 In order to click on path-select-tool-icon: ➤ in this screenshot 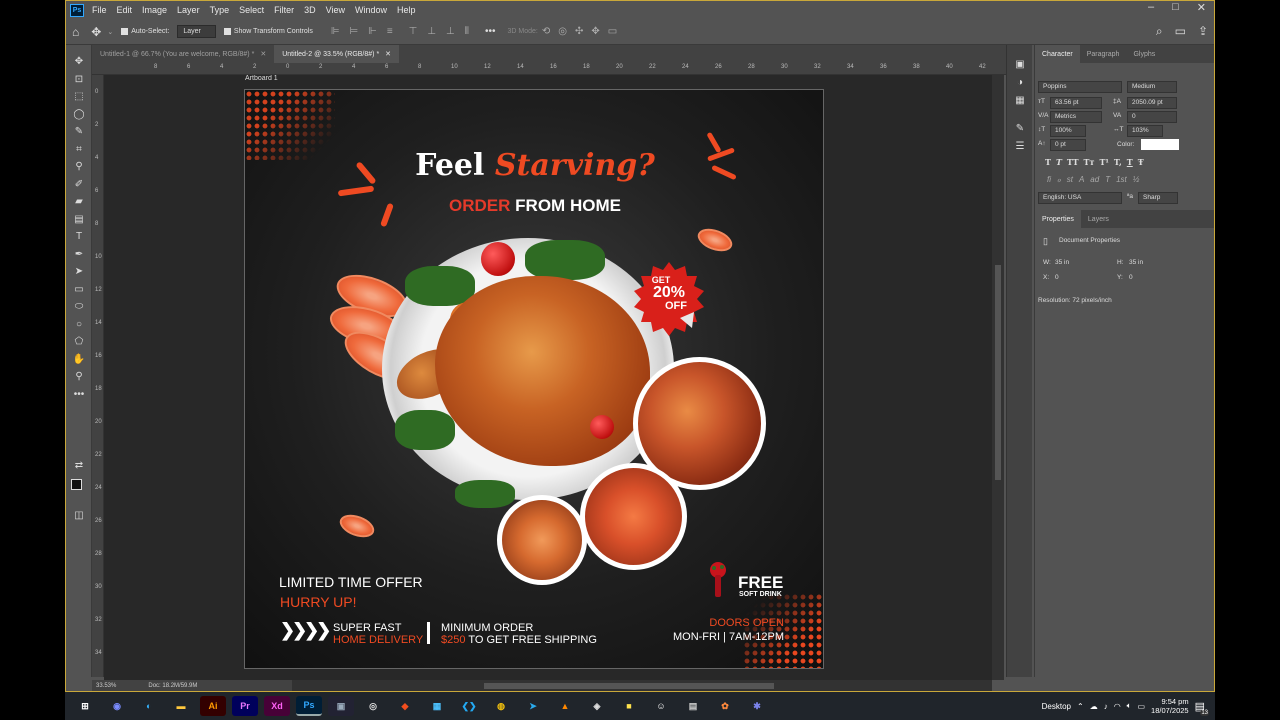, I will do `click(79, 272)`.